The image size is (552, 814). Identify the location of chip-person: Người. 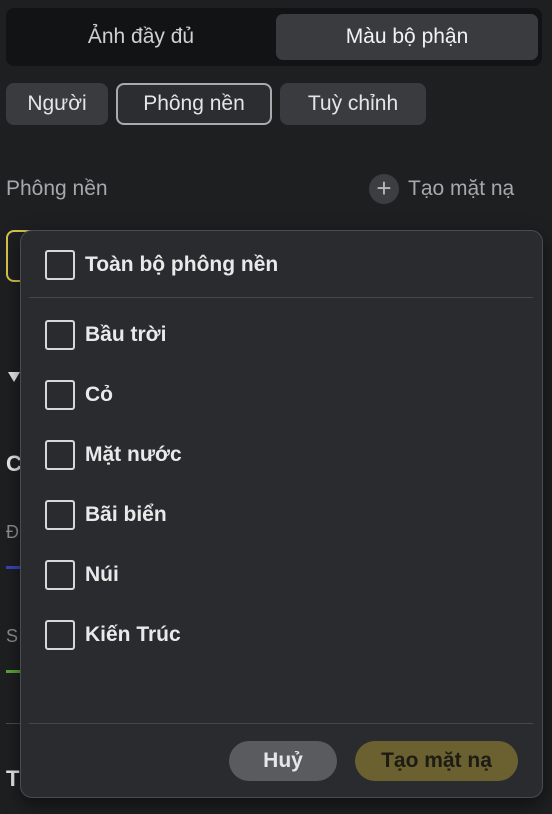
(57, 104).